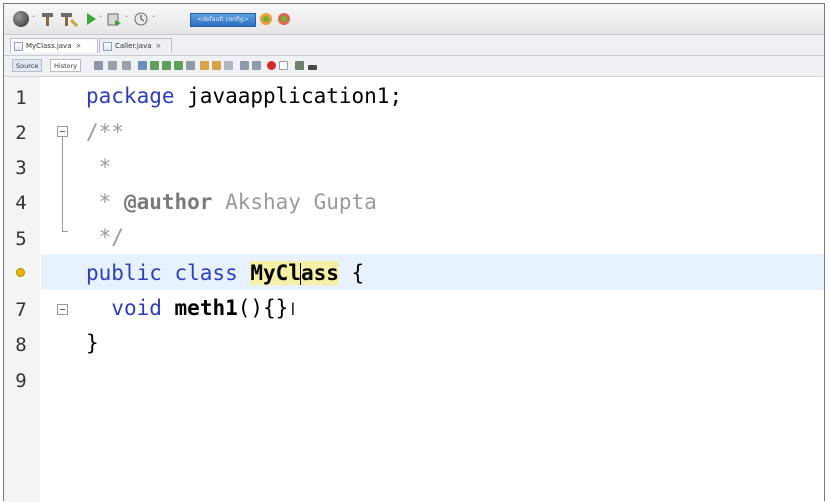 The height and width of the screenshot is (502, 828). What do you see at coordinates (142, 65) in the screenshot?
I see `find-icon` at bounding box center [142, 65].